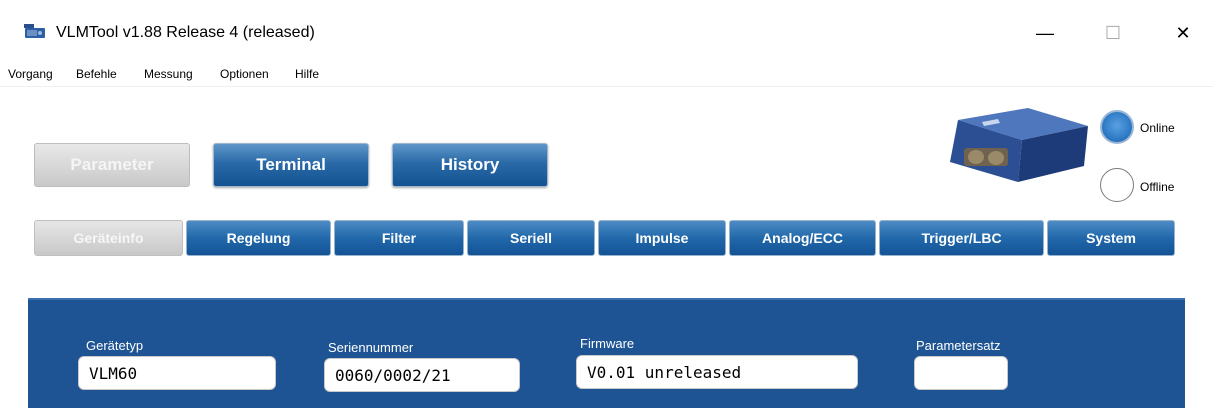  I want to click on geraetetyp-field: VLM60, so click(177, 373).